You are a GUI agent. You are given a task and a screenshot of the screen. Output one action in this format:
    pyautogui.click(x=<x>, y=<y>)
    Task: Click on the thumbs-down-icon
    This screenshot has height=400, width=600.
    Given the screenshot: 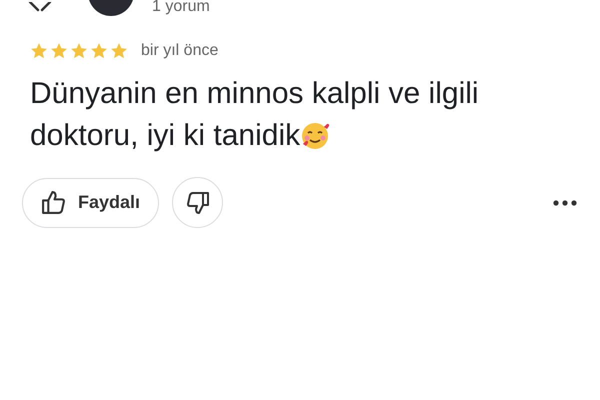 What is the action you would take?
    pyautogui.click(x=198, y=202)
    